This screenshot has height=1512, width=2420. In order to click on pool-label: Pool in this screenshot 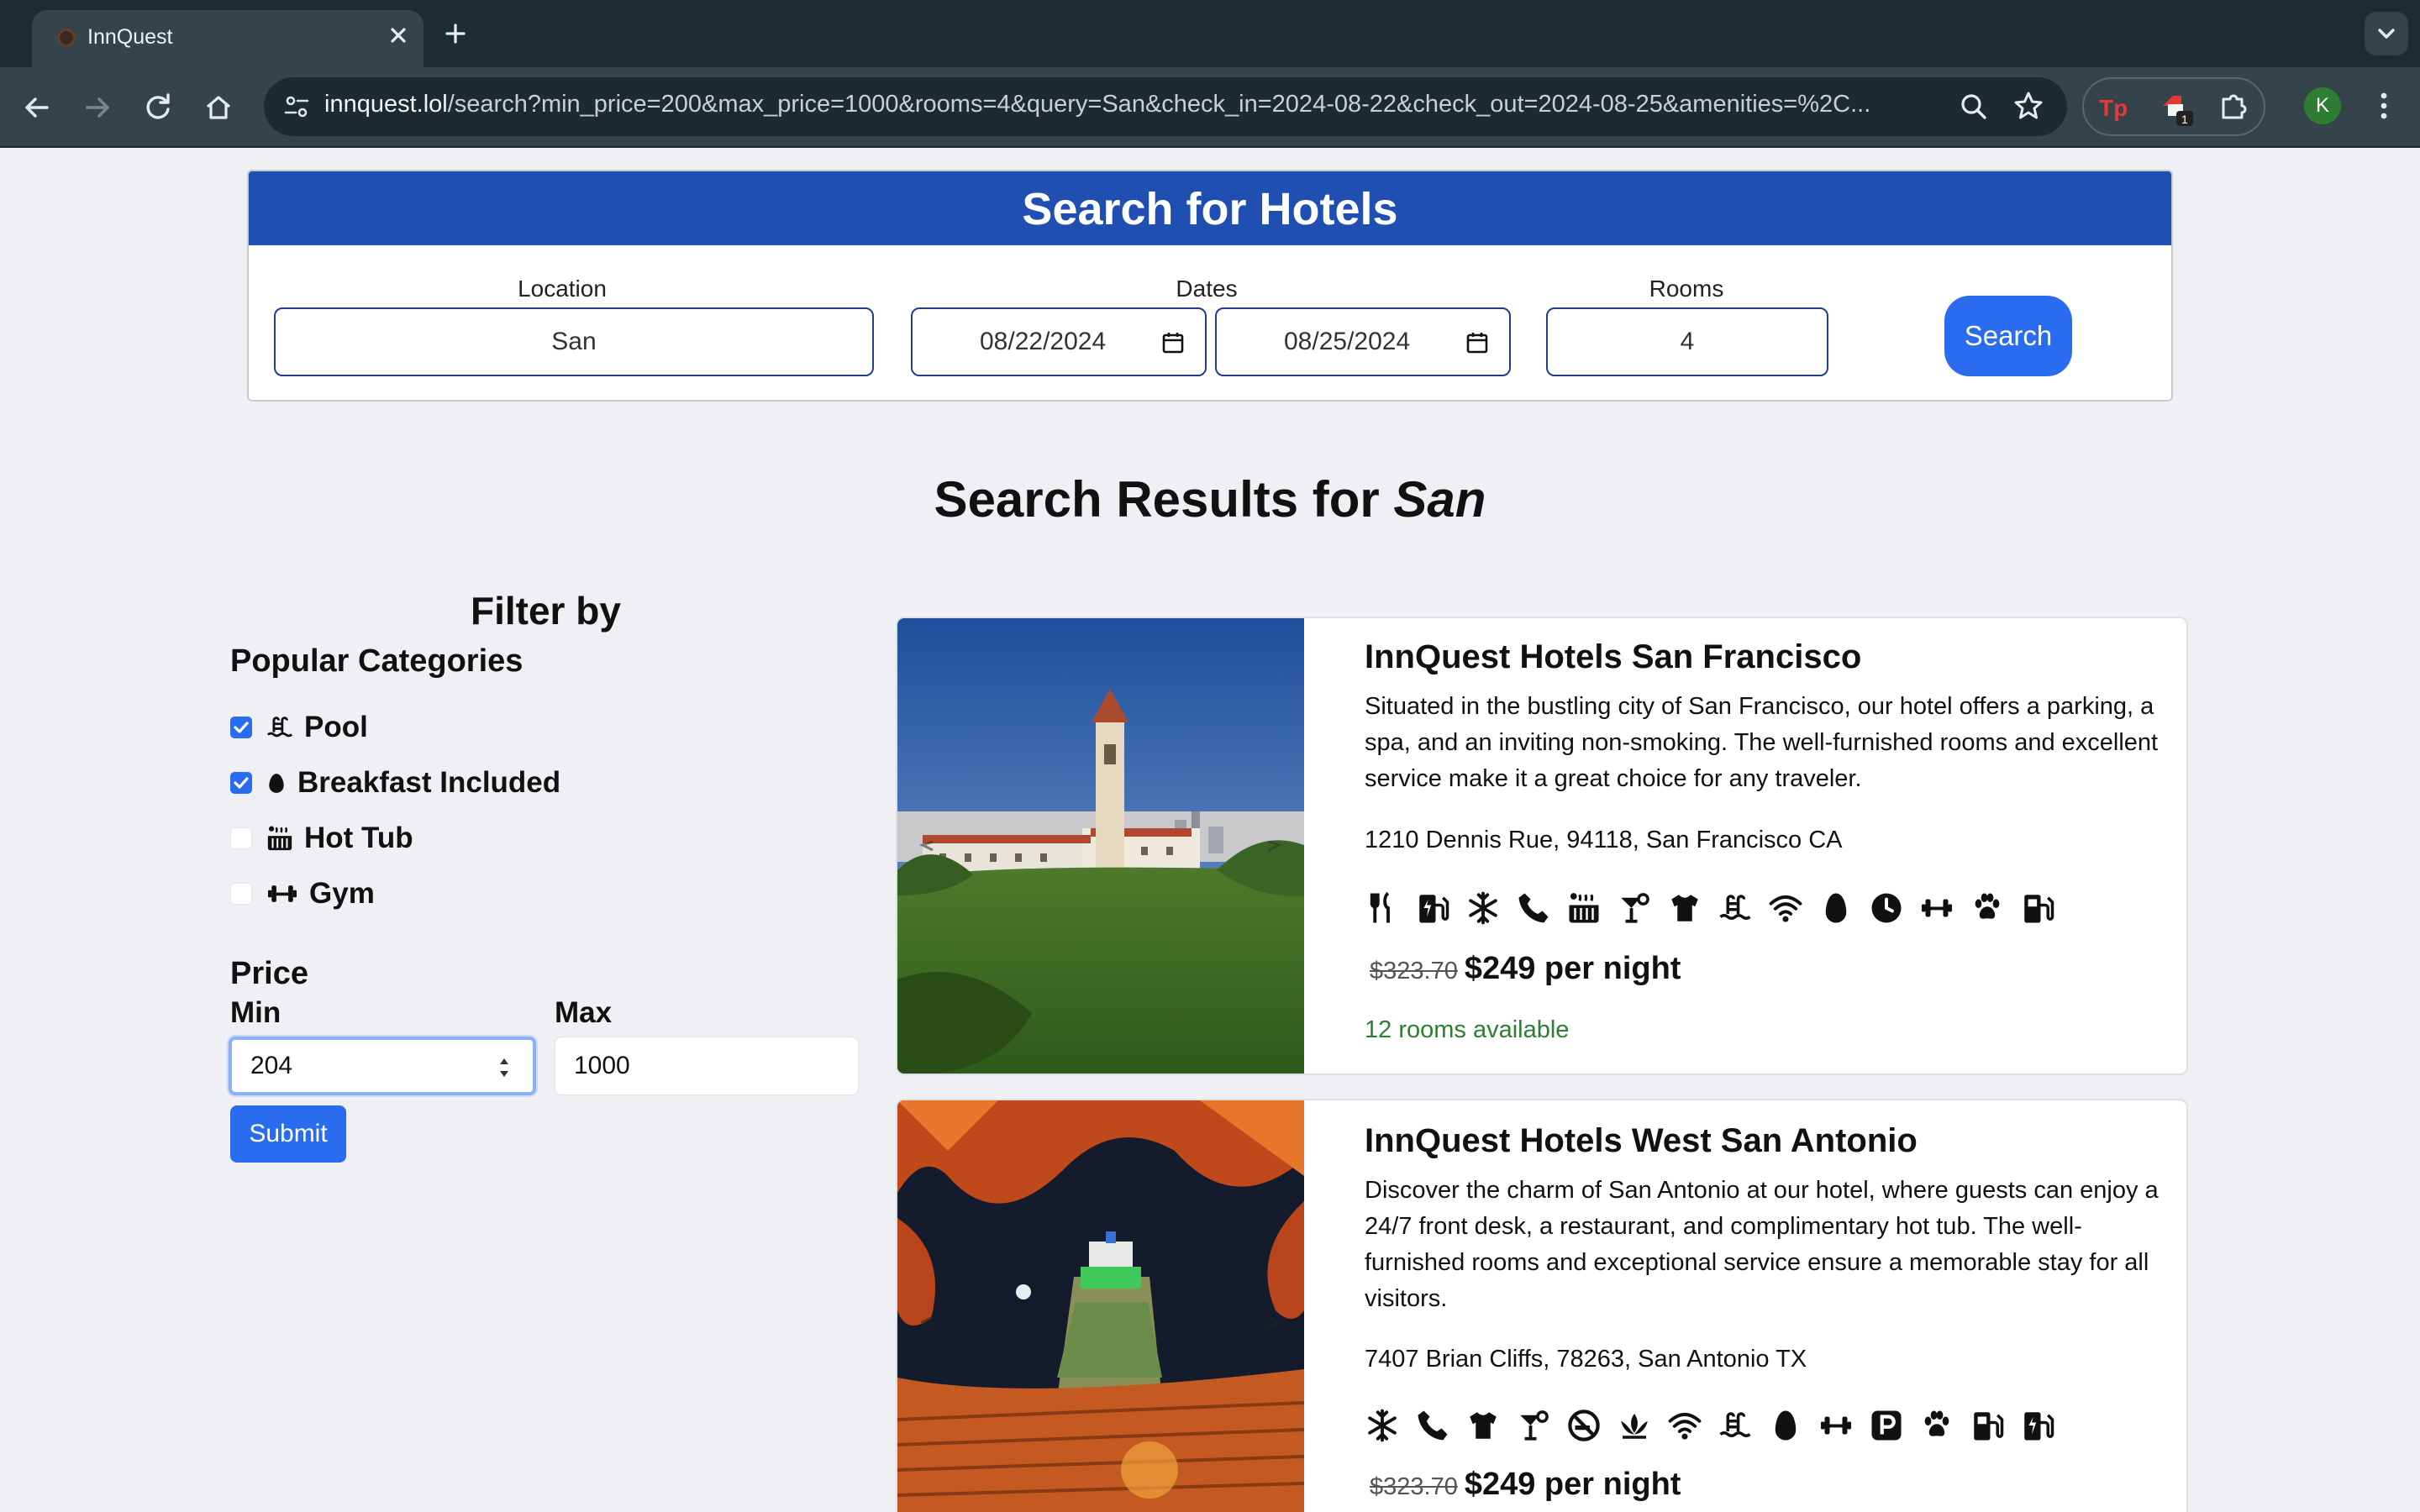, I will do `click(336, 727)`.